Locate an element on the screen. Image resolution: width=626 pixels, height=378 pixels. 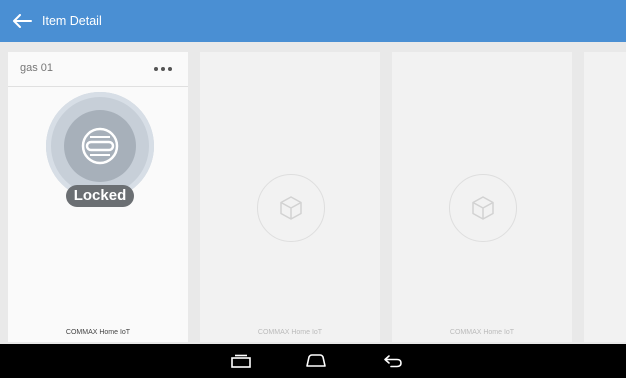
home-button is located at coordinates (316, 361).